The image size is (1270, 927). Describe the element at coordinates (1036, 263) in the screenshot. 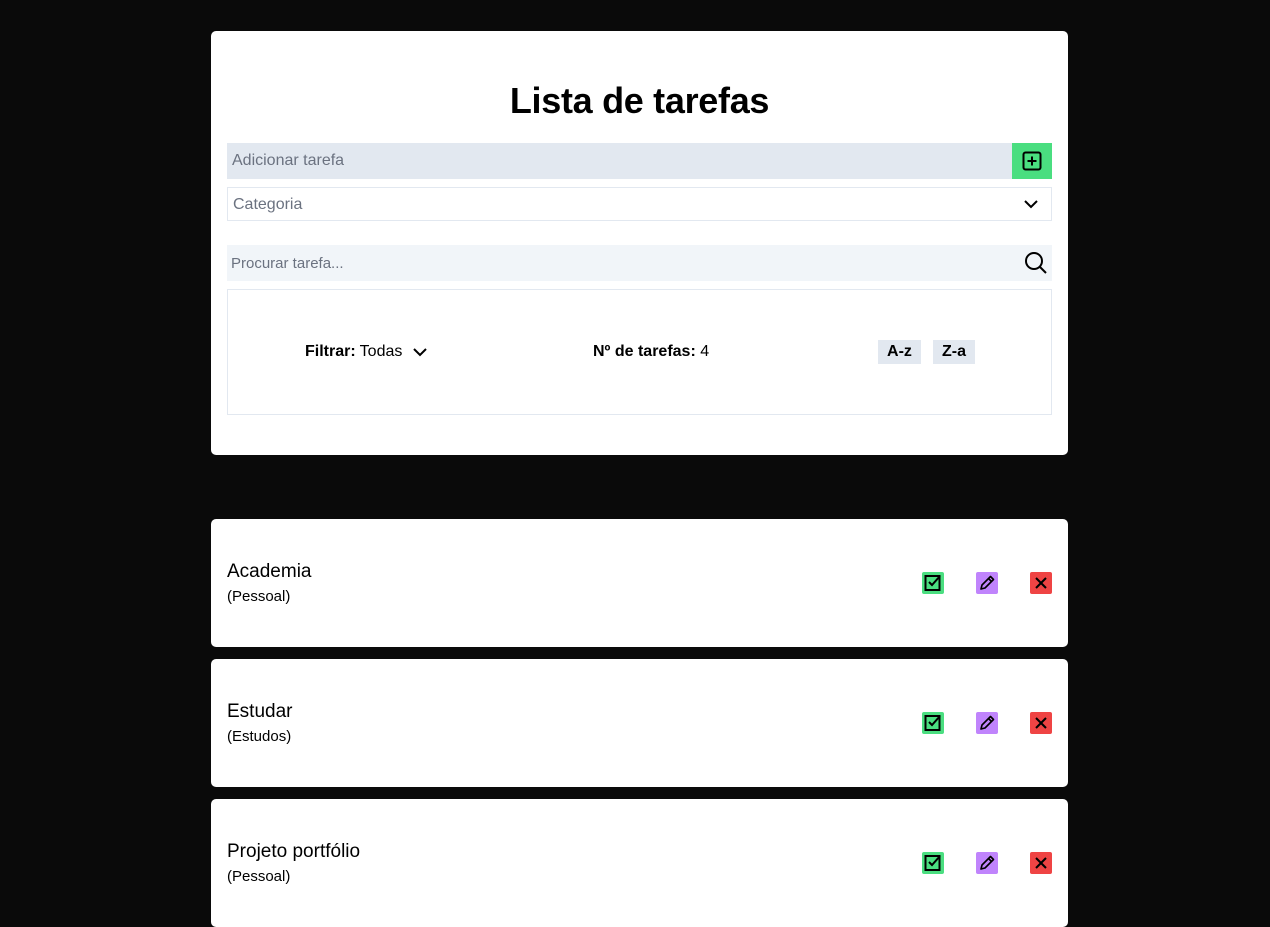

I see `search-icon` at that location.